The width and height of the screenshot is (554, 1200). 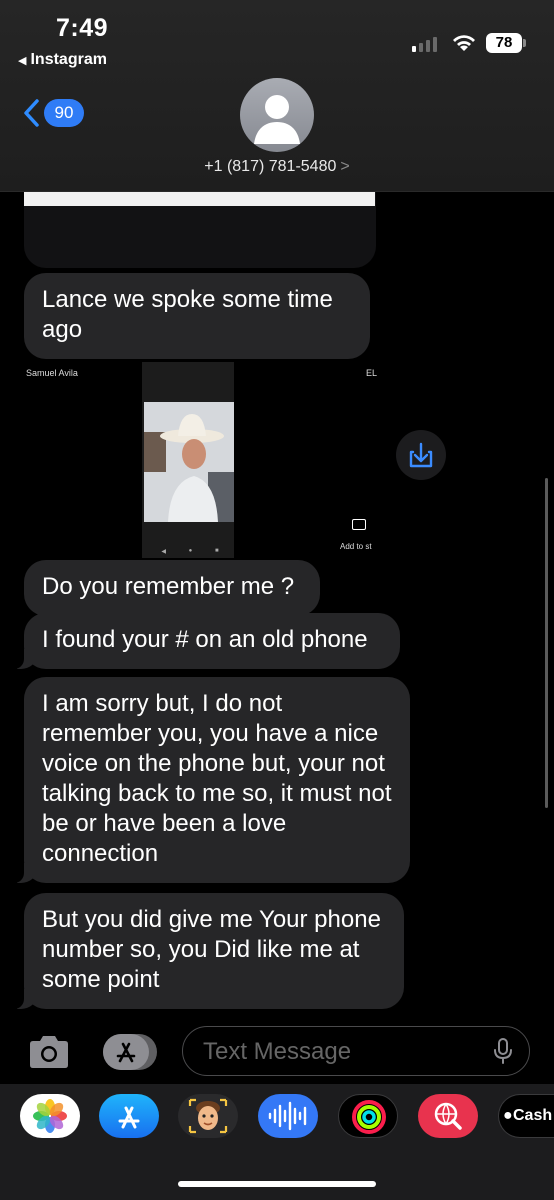 What do you see at coordinates (277, 119) in the screenshot?
I see `person-silhouette-icon` at bounding box center [277, 119].